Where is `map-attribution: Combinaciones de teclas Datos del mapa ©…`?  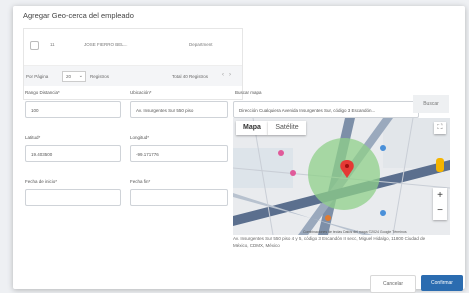 map-attribution: Combinaciones de teclas Datos del mapa ©… is located at coordinates (355, 232).